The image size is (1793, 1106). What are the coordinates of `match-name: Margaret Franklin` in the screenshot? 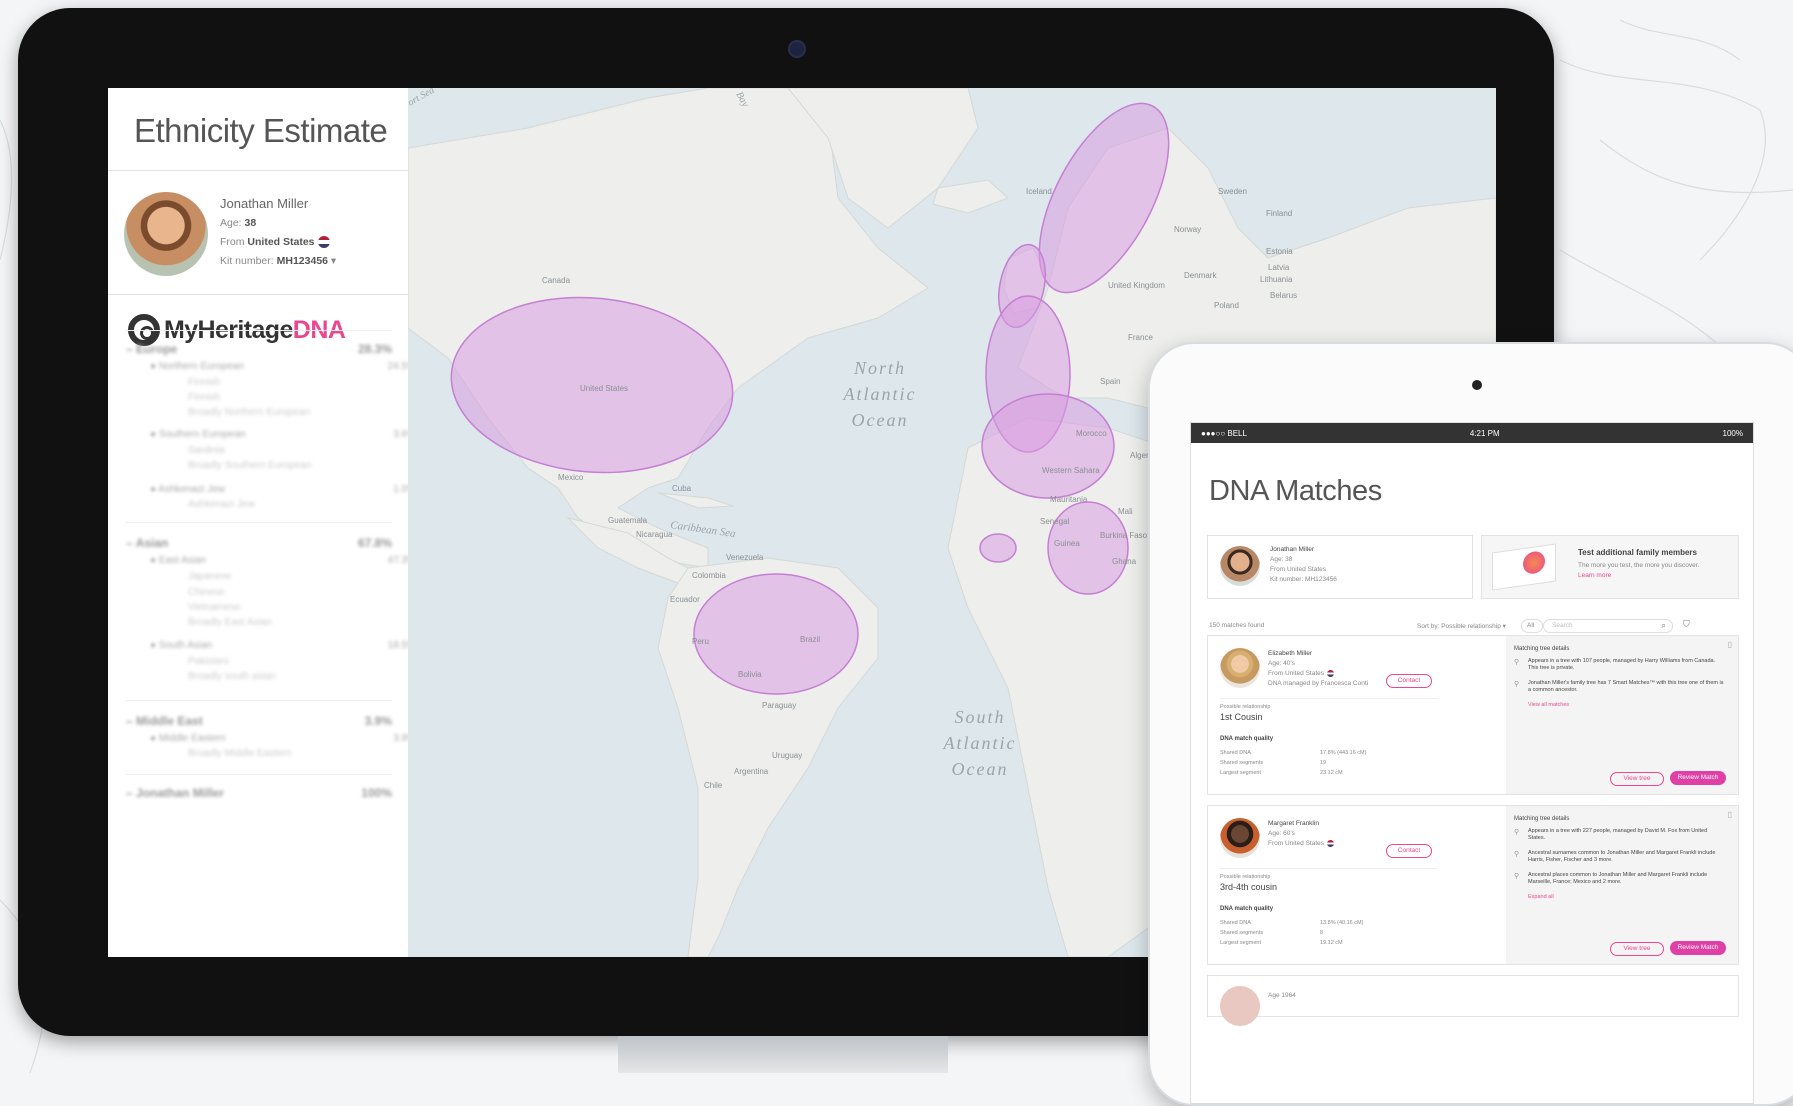 It's located at (1293, 823).